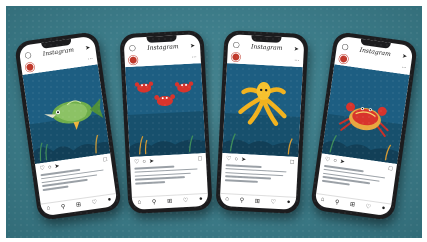 Image resolution: width=427 pixels, height=242 pixels. I want to click on fish-illustration, so click(66, 114).